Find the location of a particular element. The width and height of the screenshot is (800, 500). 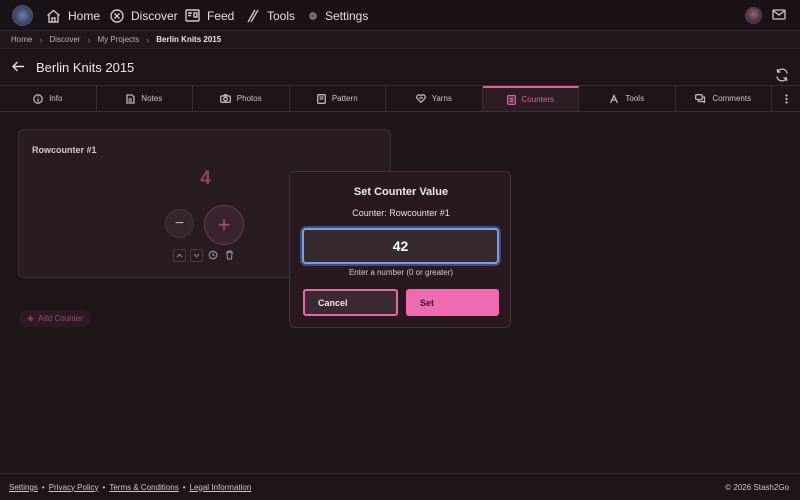

cancel-button: Cancel is located at coordinates (350, 302).